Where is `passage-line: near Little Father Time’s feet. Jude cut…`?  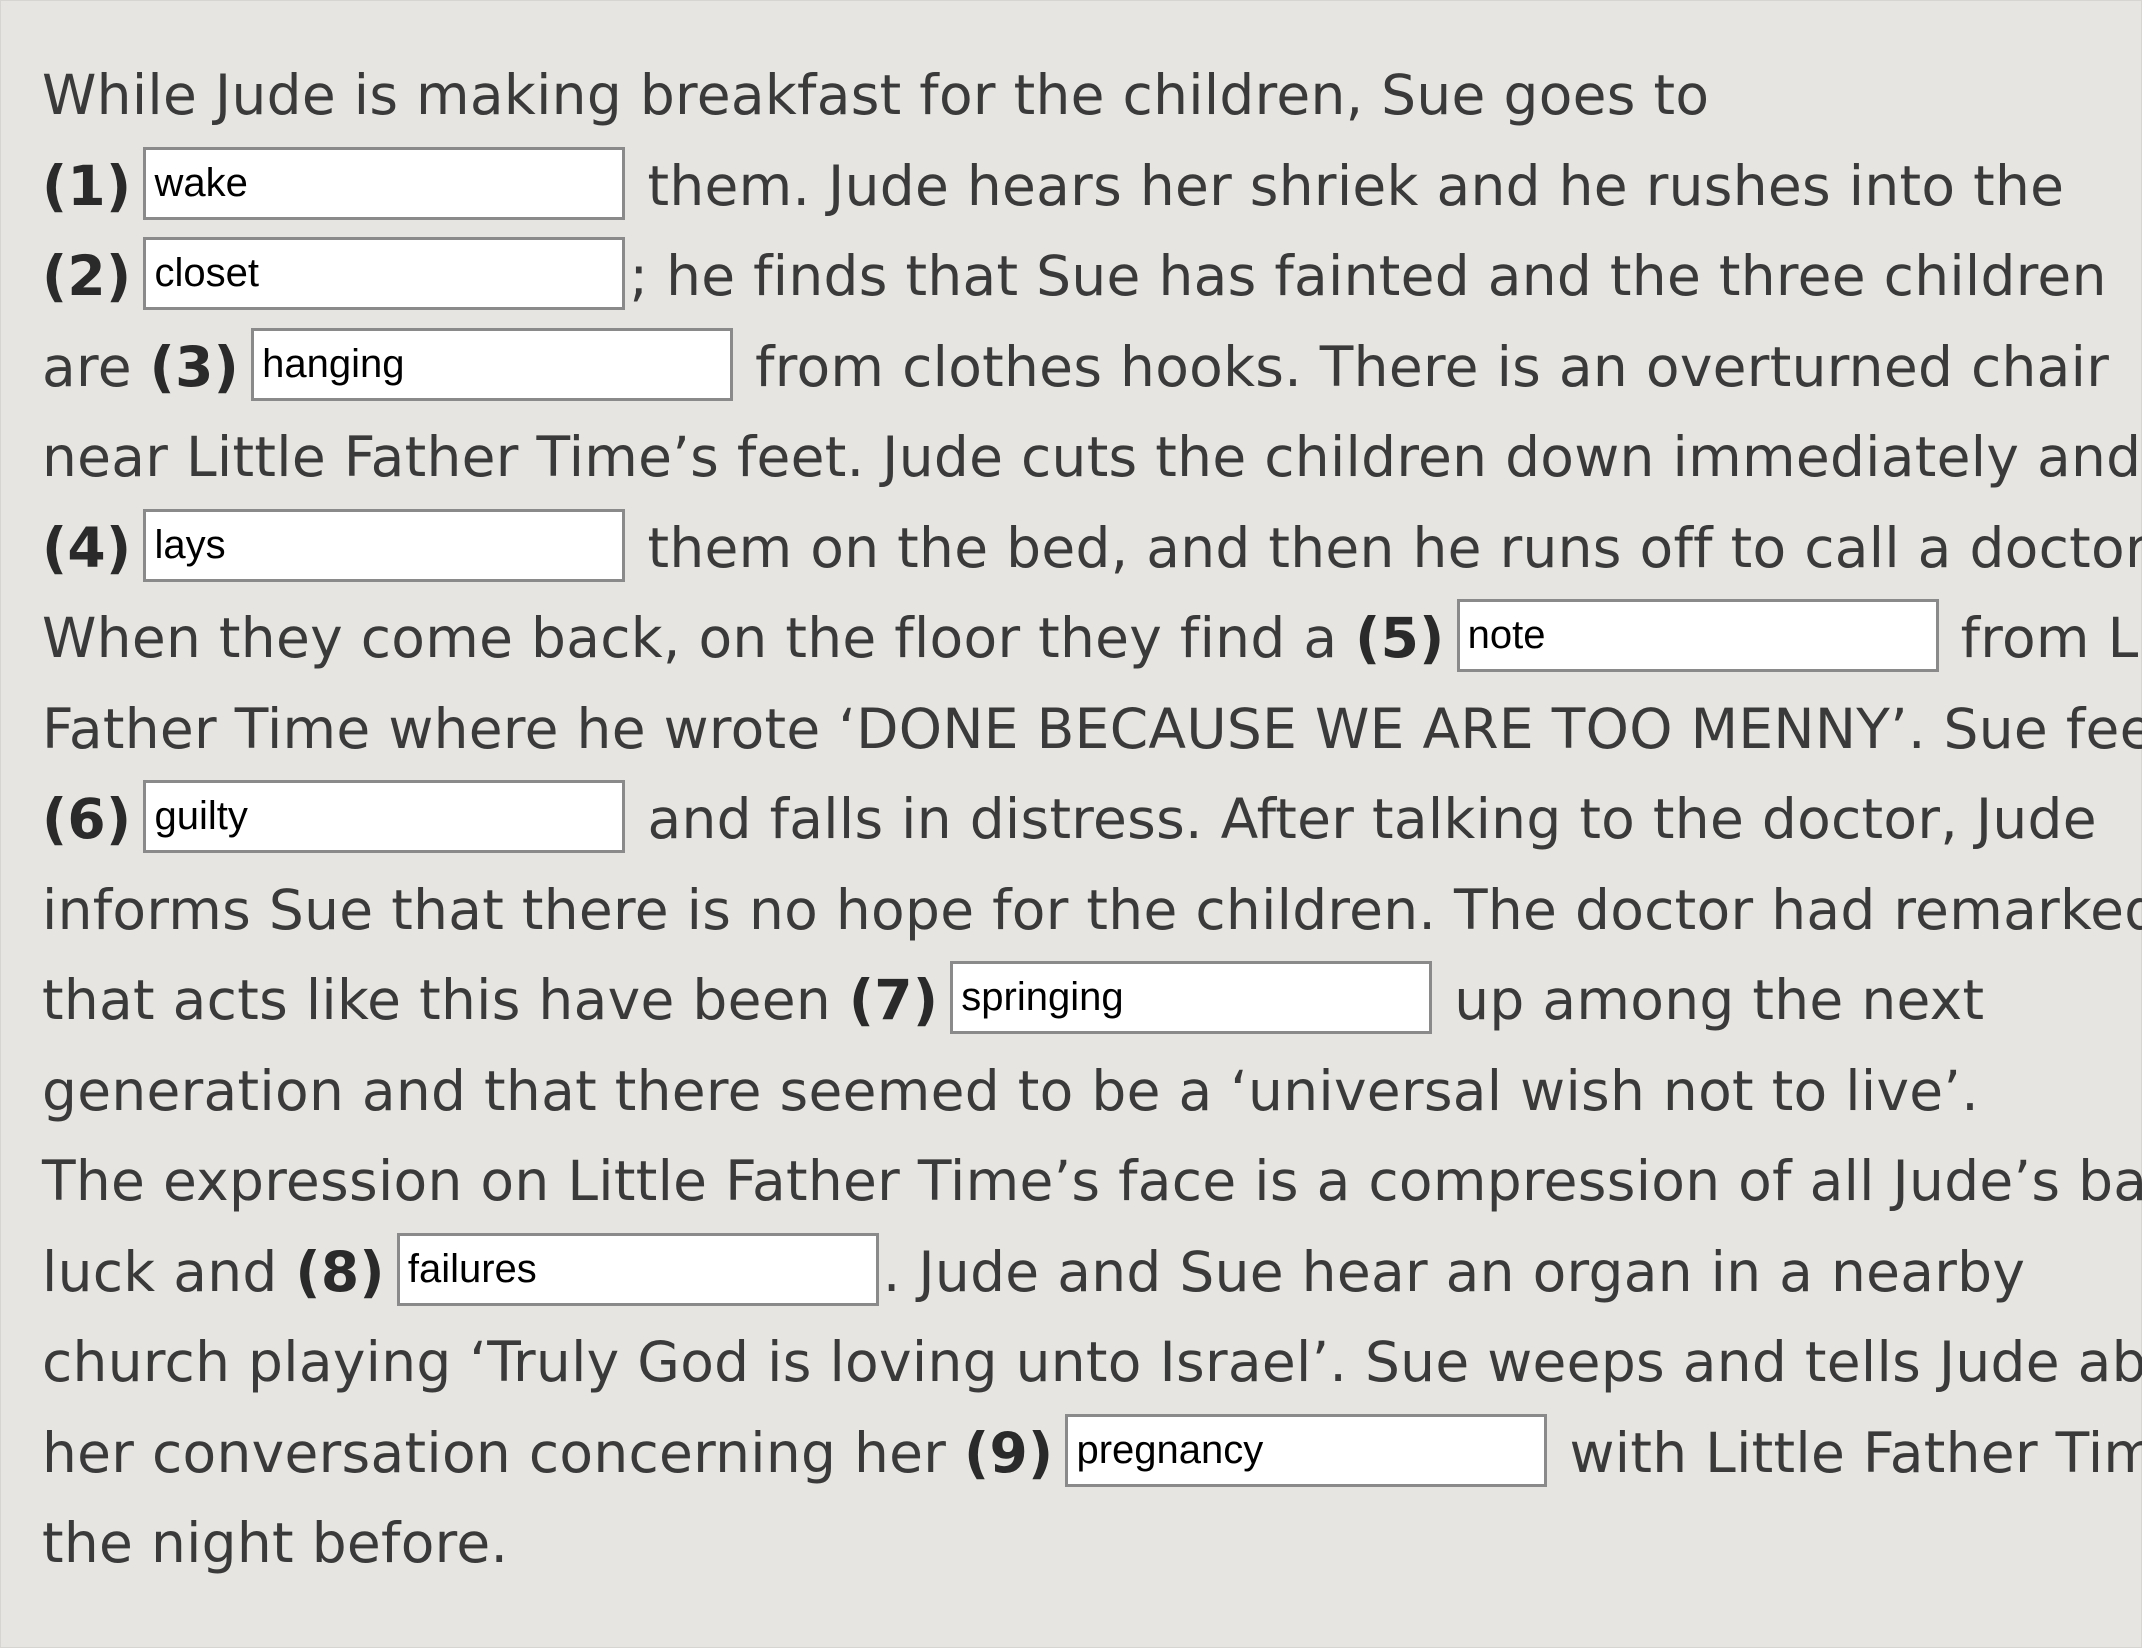 passage-line: near Little Father Time’s feet. Jude cut… is located at coordinates (1091, 457).